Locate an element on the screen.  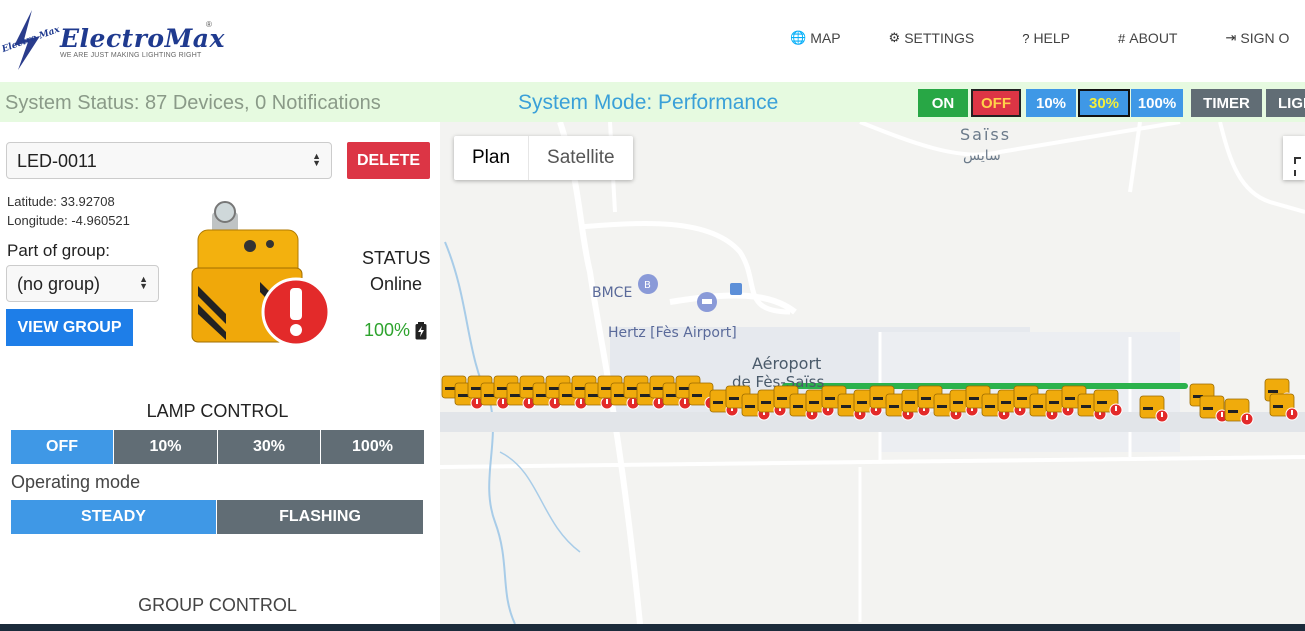
rental-label: Hertz [Fès Airport] is located at coordinates (672, 333).